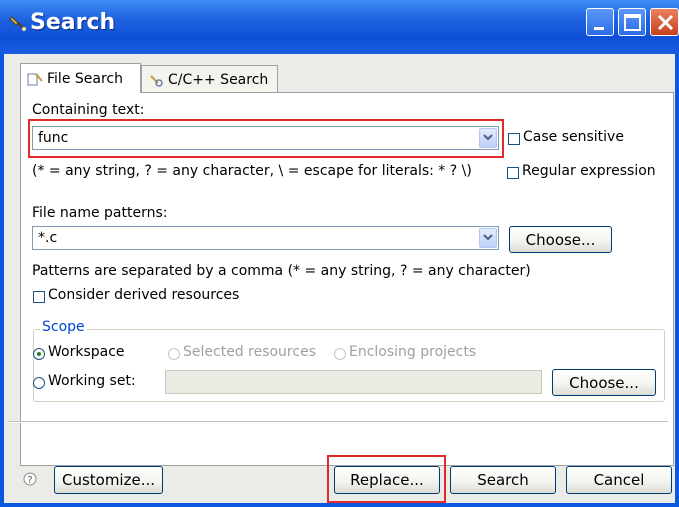 The width and height of the screenshot is (679, 507). Describe the element at coordinates (503, 480) in the screenshot. I see `search-button: Search` at that location.